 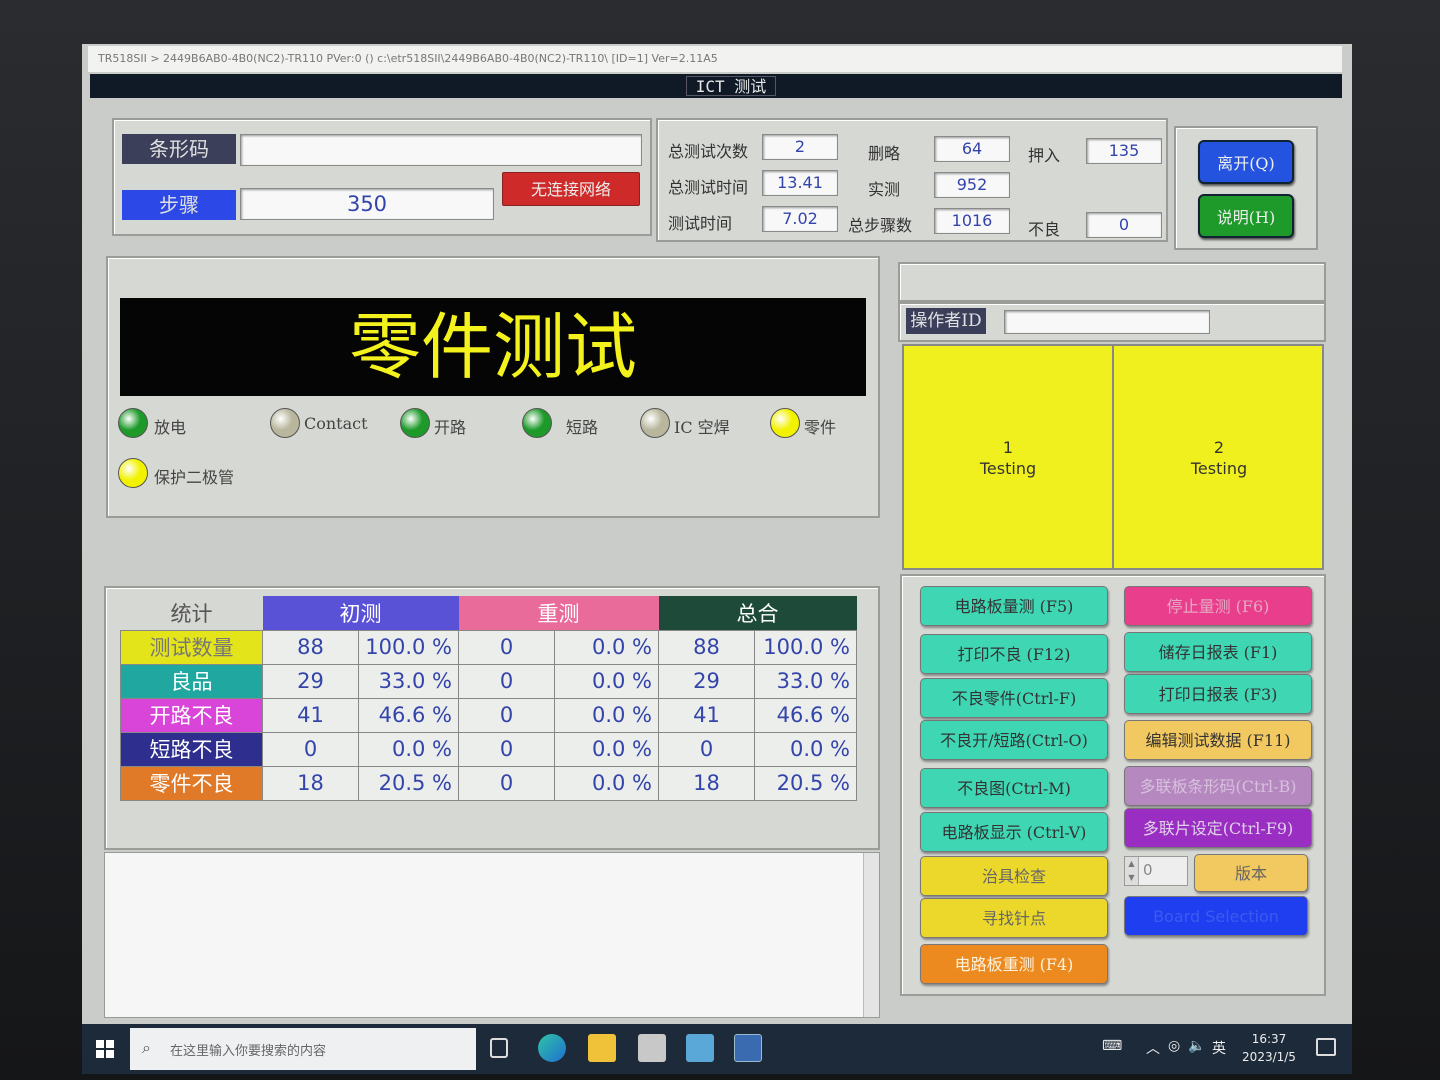 I want to click on operator-id-label: 操作者ID, so click(x=946, y=321).